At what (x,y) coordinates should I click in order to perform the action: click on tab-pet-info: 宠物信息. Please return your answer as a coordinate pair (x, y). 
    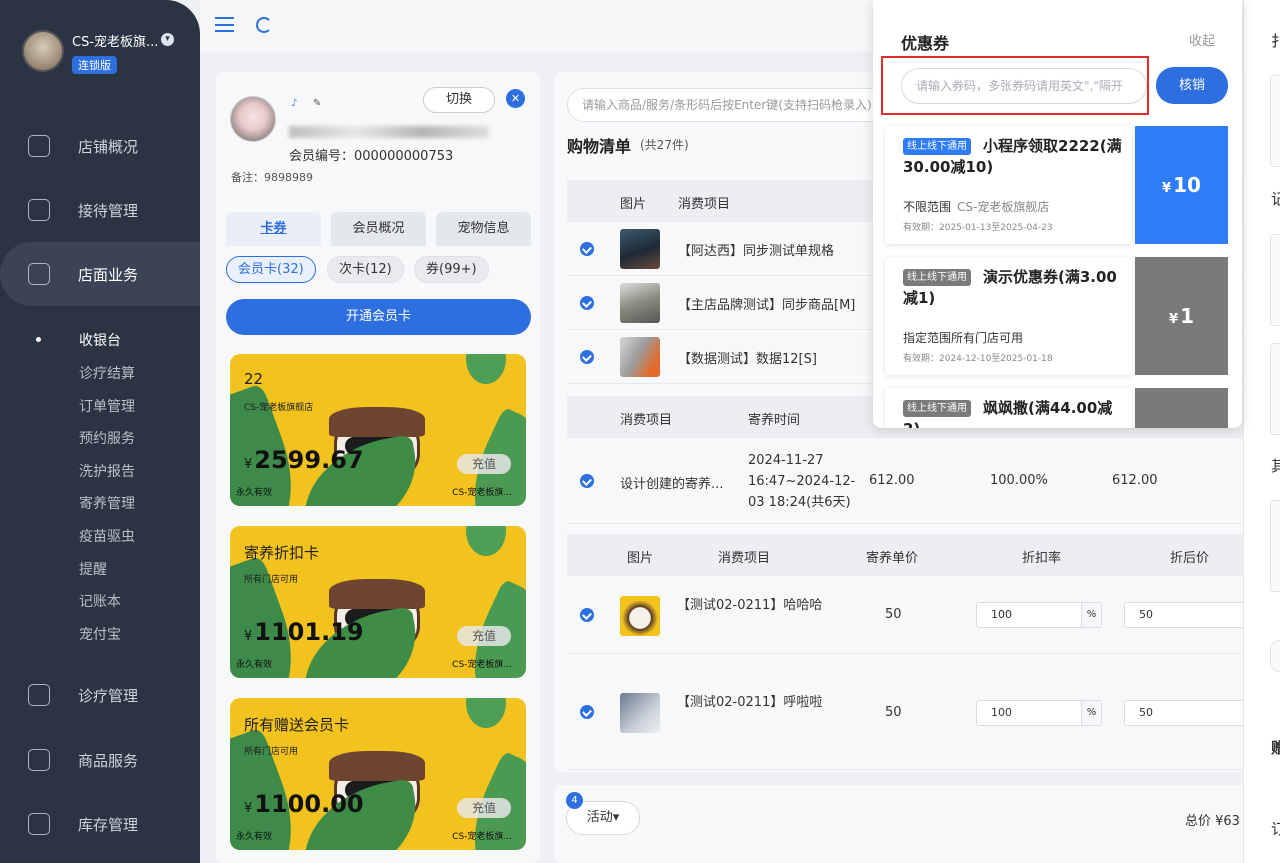
    Looking at the image, I should click on (483, 229).